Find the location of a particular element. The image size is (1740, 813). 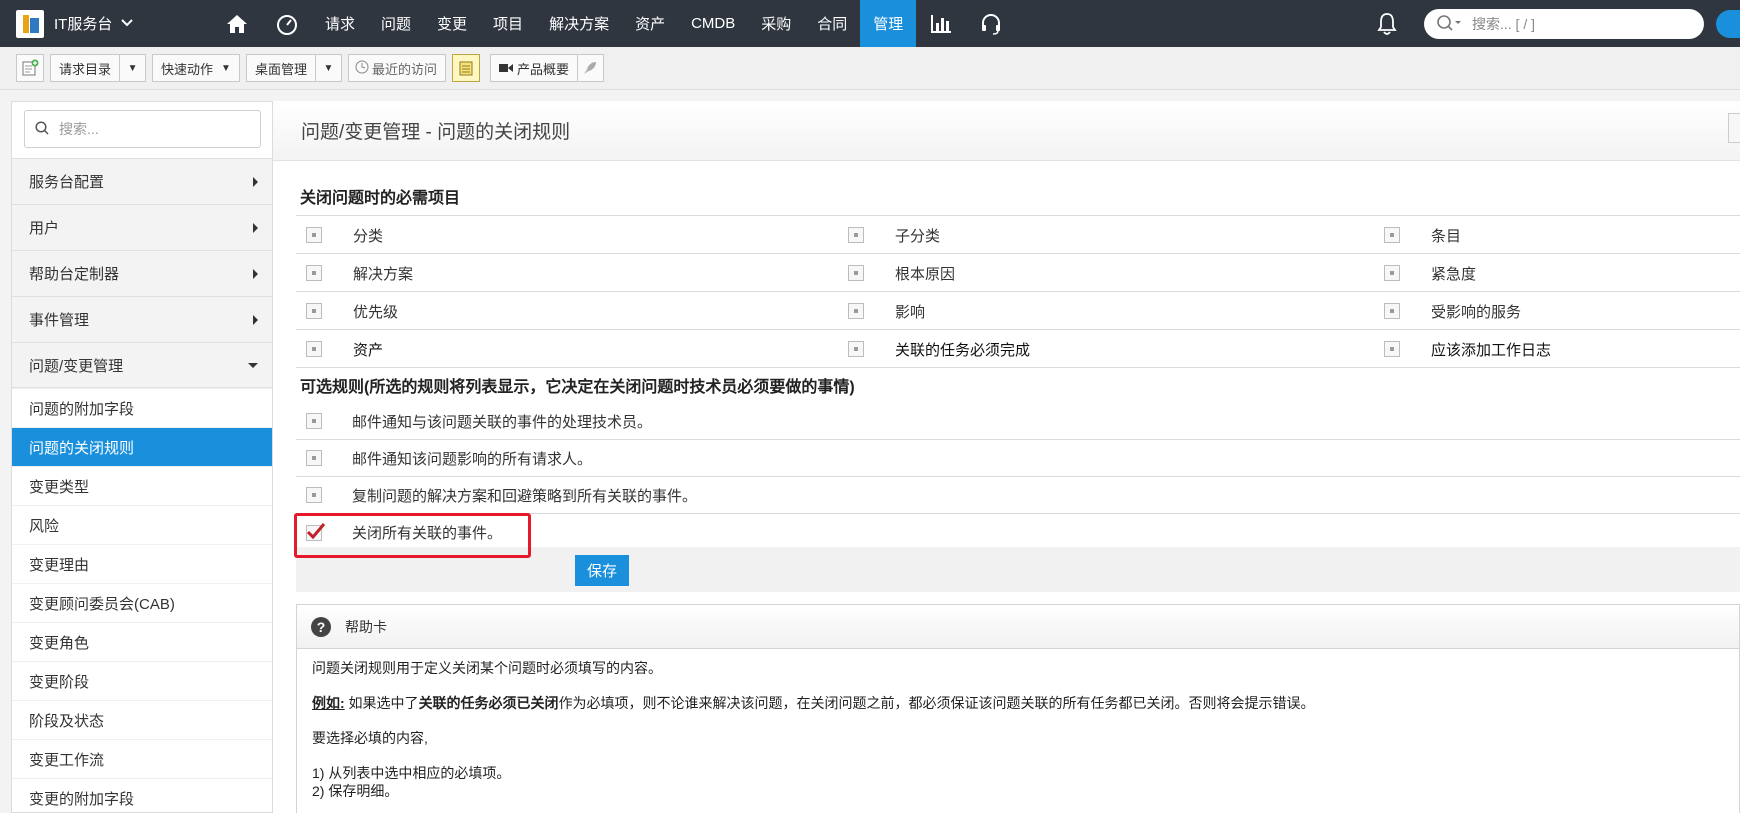

nav-assets: 资产 is located at coordinates (650, 23).